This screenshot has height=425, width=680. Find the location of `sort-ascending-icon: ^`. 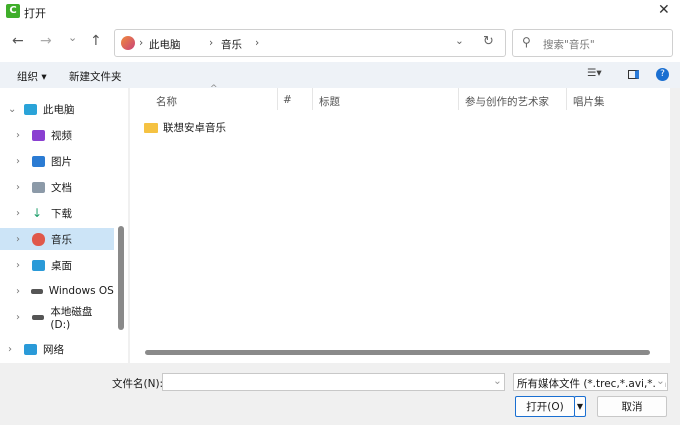

sort-ascending-icon: ^ is located at coordinates (214, 89).